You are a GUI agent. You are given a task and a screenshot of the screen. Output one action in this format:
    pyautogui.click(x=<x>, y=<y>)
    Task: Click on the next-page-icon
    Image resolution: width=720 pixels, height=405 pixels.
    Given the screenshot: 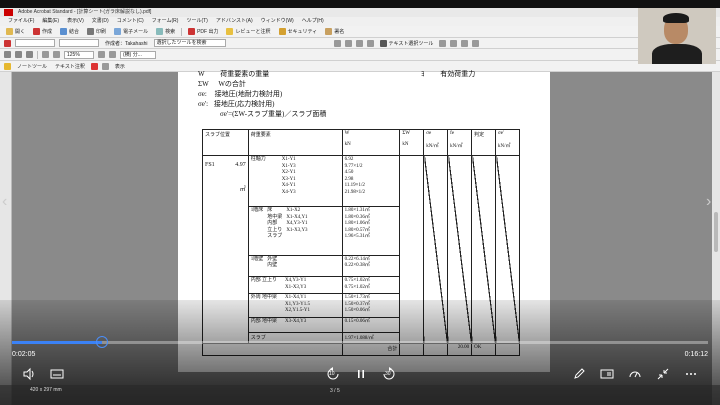 What is the action you would take?
    pyautogui.click(x=29, y=54)
    